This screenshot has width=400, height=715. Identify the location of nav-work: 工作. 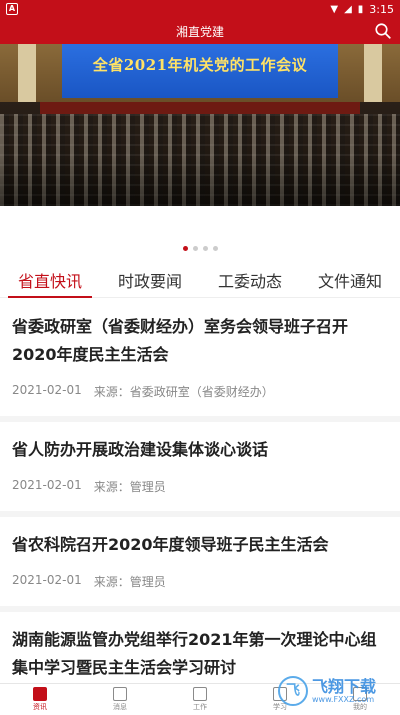
(200, 699).